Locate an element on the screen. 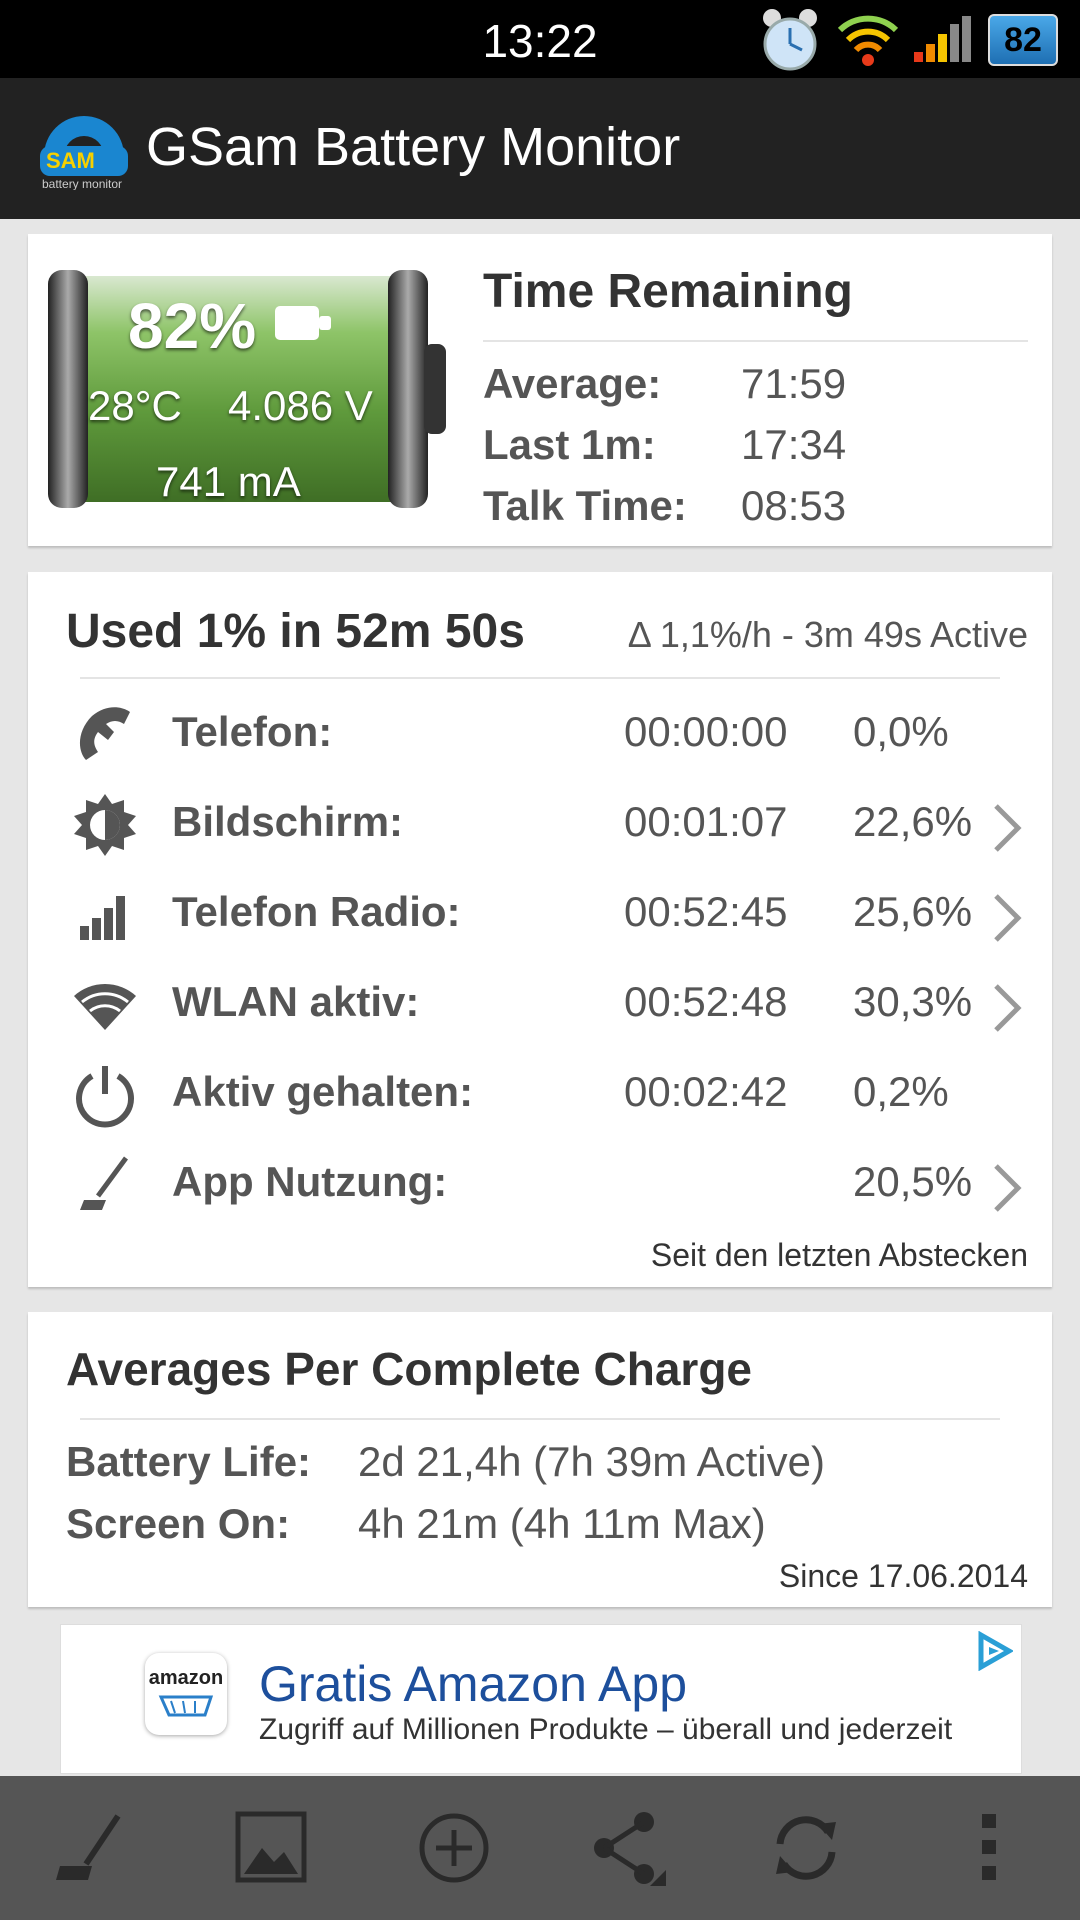  row-label: Aktiv gehalten: is located at coordinates (323, 1091).